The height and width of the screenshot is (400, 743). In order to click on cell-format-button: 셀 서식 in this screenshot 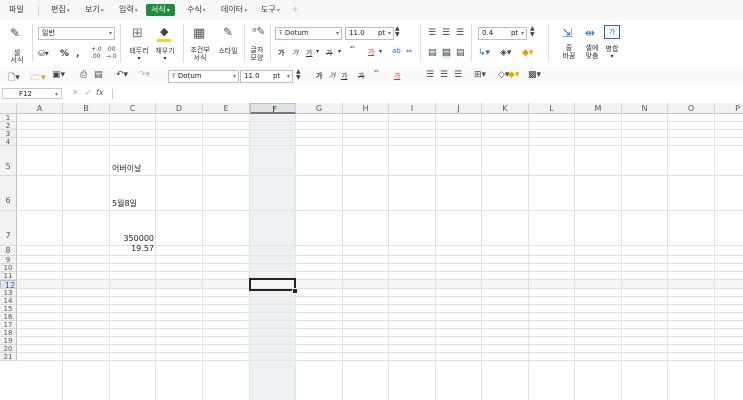, I will do `click(17, 57)`.